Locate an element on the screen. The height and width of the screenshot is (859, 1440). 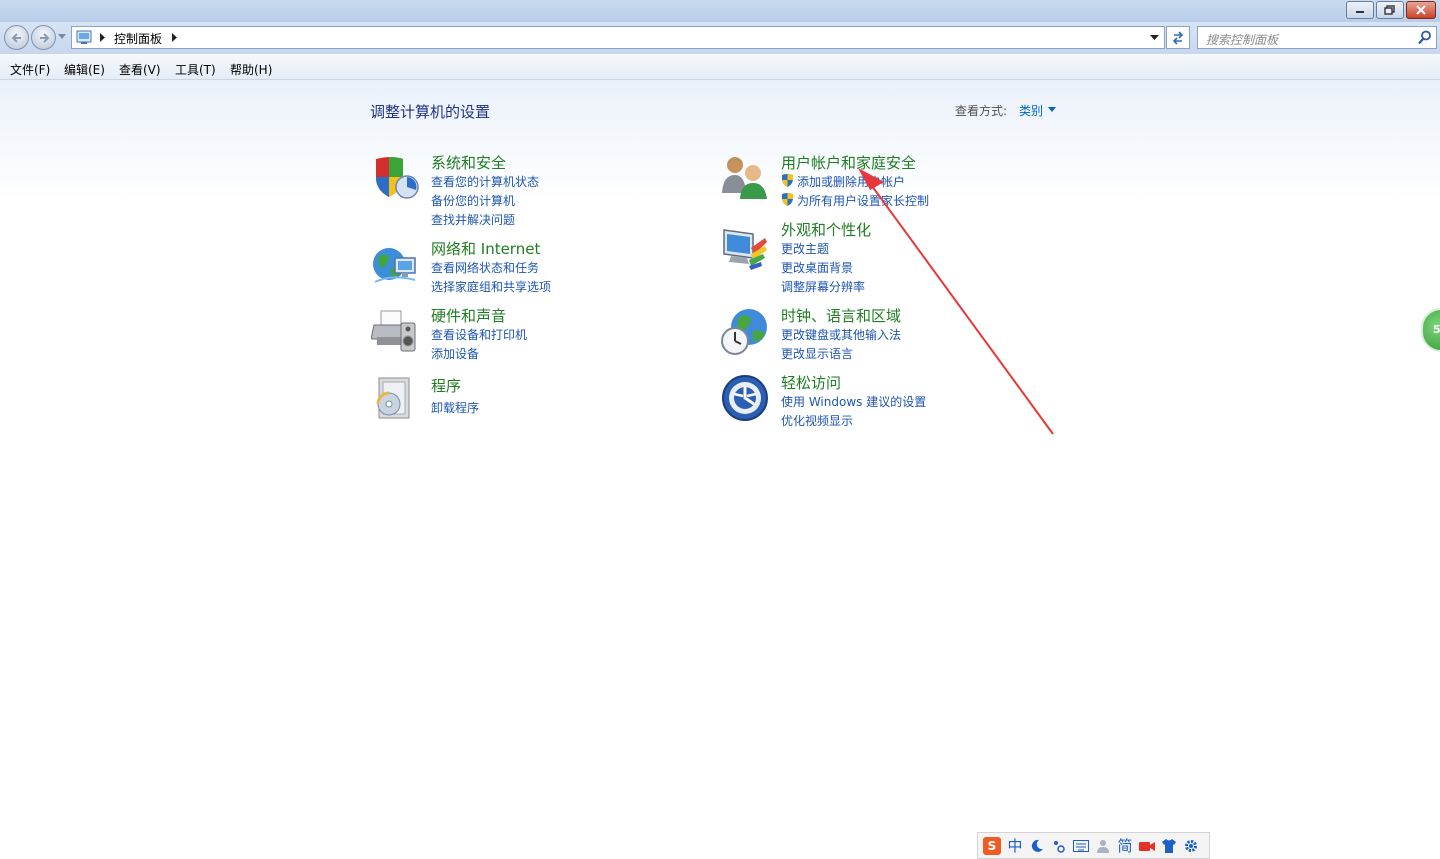
category-programs: 程序 is located at coordinates (446, 385).